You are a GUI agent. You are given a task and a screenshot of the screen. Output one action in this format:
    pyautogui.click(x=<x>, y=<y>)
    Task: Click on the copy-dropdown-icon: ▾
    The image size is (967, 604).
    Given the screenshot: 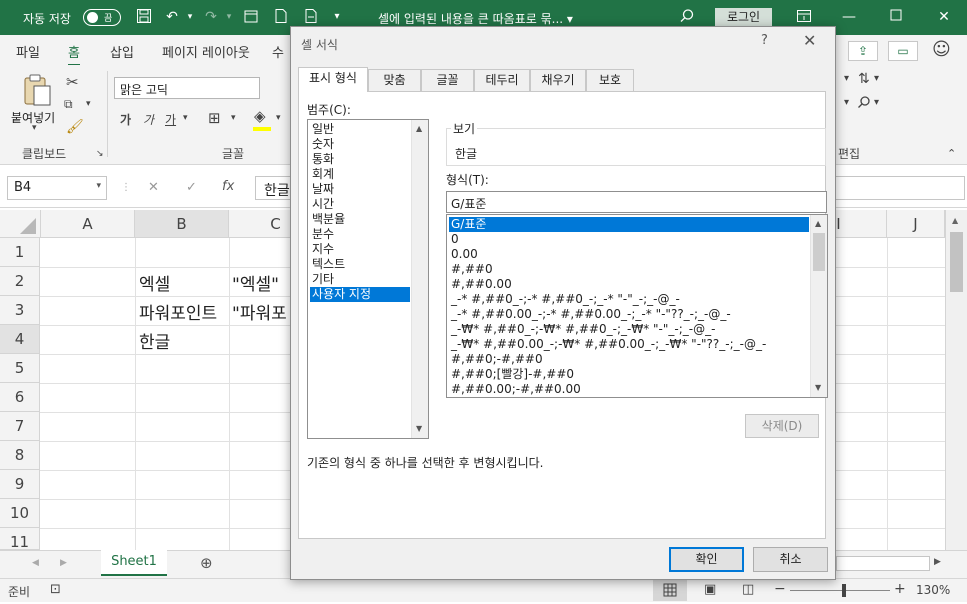 What is the action you would take?
    pyautogui.click(x=88, y=104)
    